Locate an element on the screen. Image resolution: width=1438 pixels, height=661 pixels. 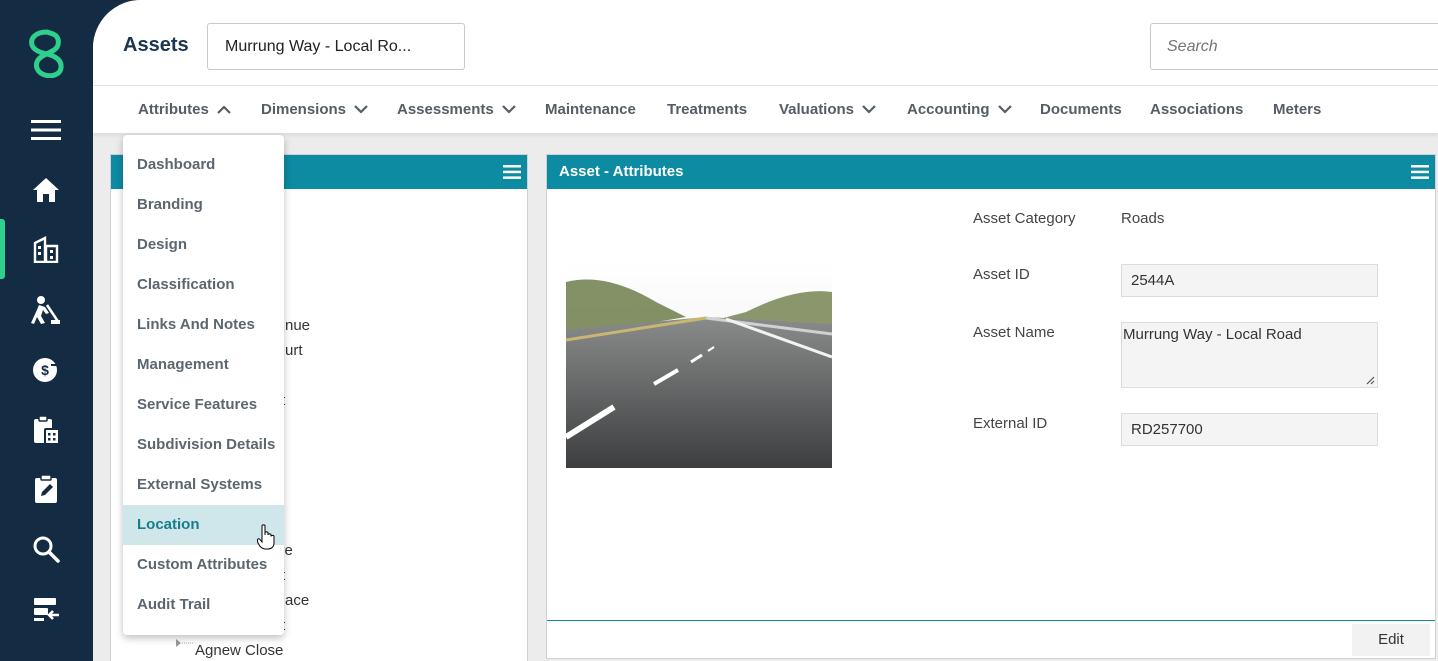
tab-dimensions: Dimensions is located at coordinates (314, 109).